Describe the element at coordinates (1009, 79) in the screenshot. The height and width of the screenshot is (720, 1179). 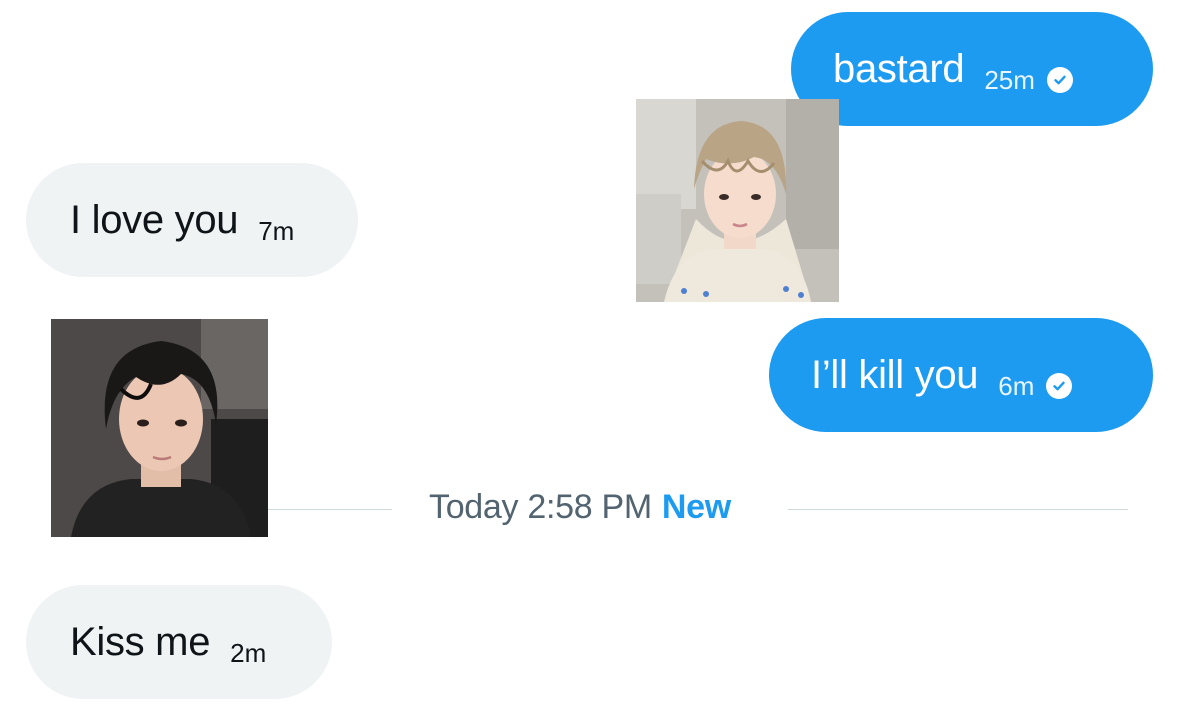
I see `message-timestamp: 25m` at that location.